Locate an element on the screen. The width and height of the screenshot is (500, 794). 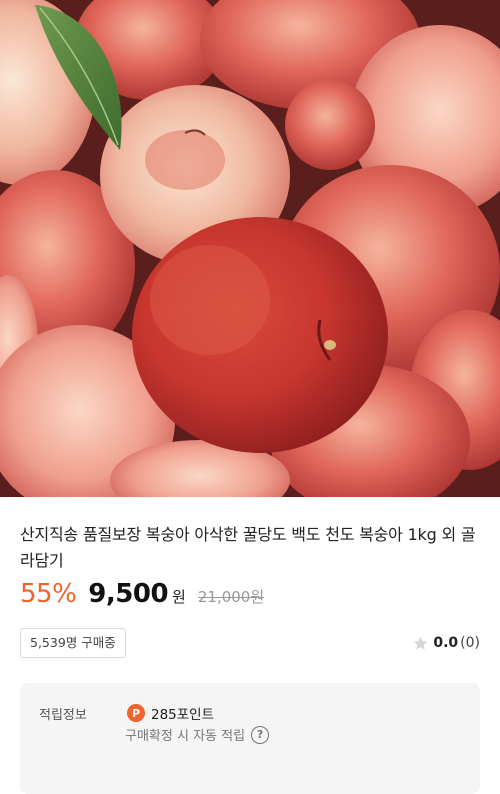
price-row: 55% 9,500 원 21,000원 is located at coordinates (142, 599).